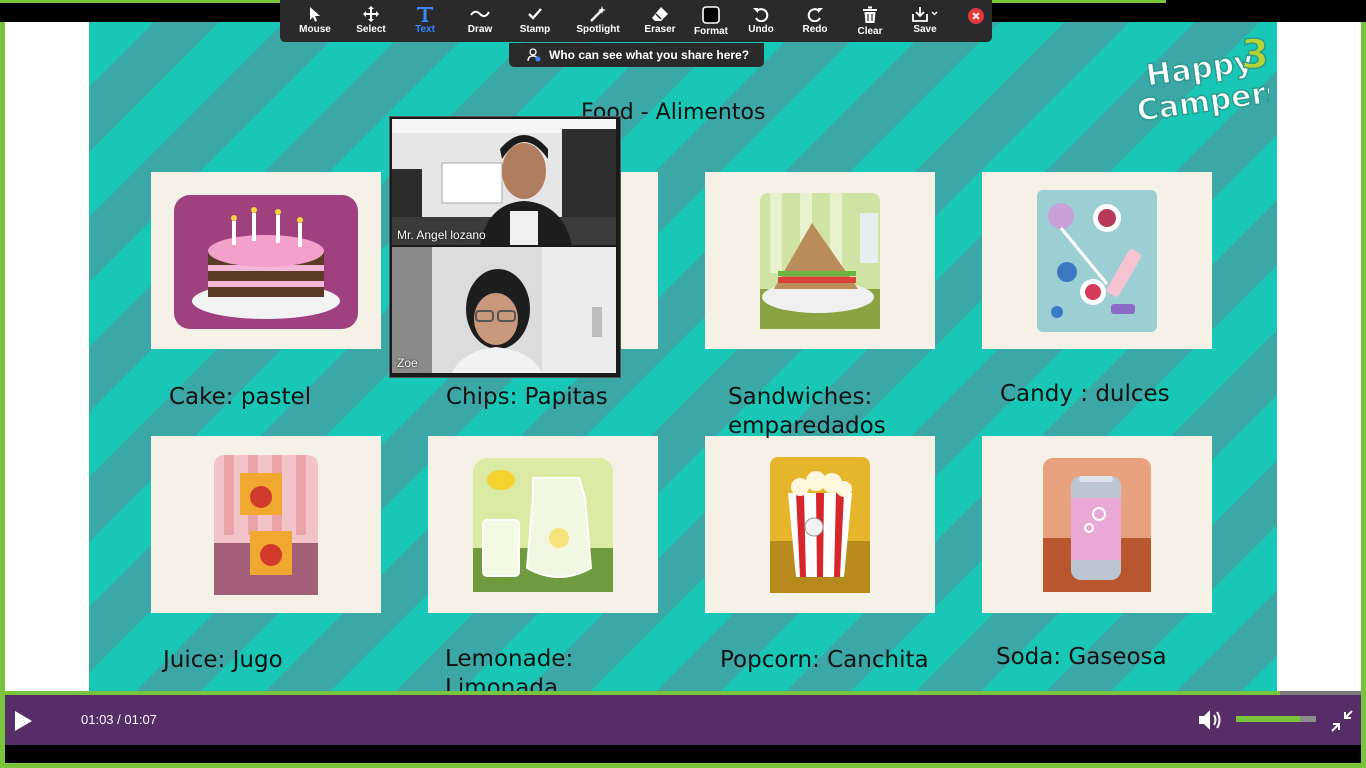  What do you see at coordinates (425, 14) in the screenshot?
I see `text-t-icon` at bounding box center [425, 14].